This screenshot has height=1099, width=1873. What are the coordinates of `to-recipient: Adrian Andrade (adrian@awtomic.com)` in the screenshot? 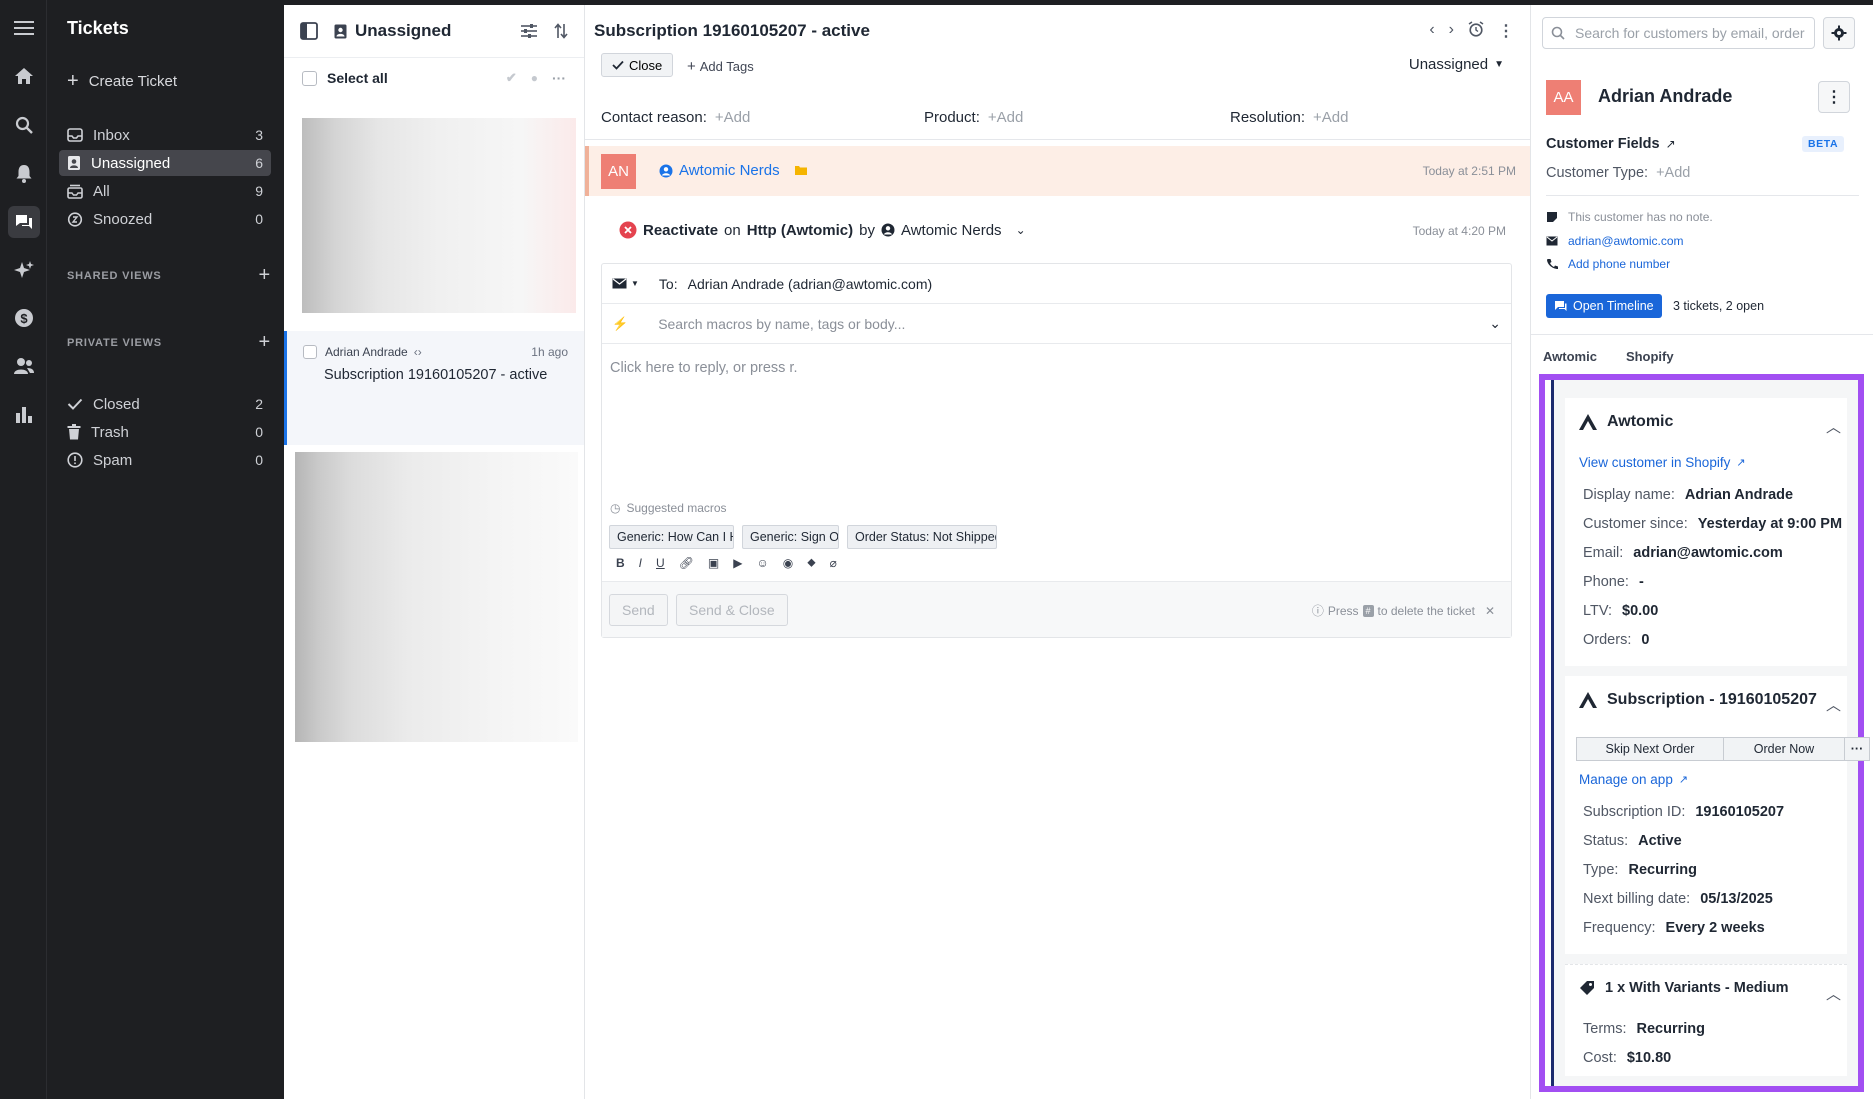 It's located at (810, 284).